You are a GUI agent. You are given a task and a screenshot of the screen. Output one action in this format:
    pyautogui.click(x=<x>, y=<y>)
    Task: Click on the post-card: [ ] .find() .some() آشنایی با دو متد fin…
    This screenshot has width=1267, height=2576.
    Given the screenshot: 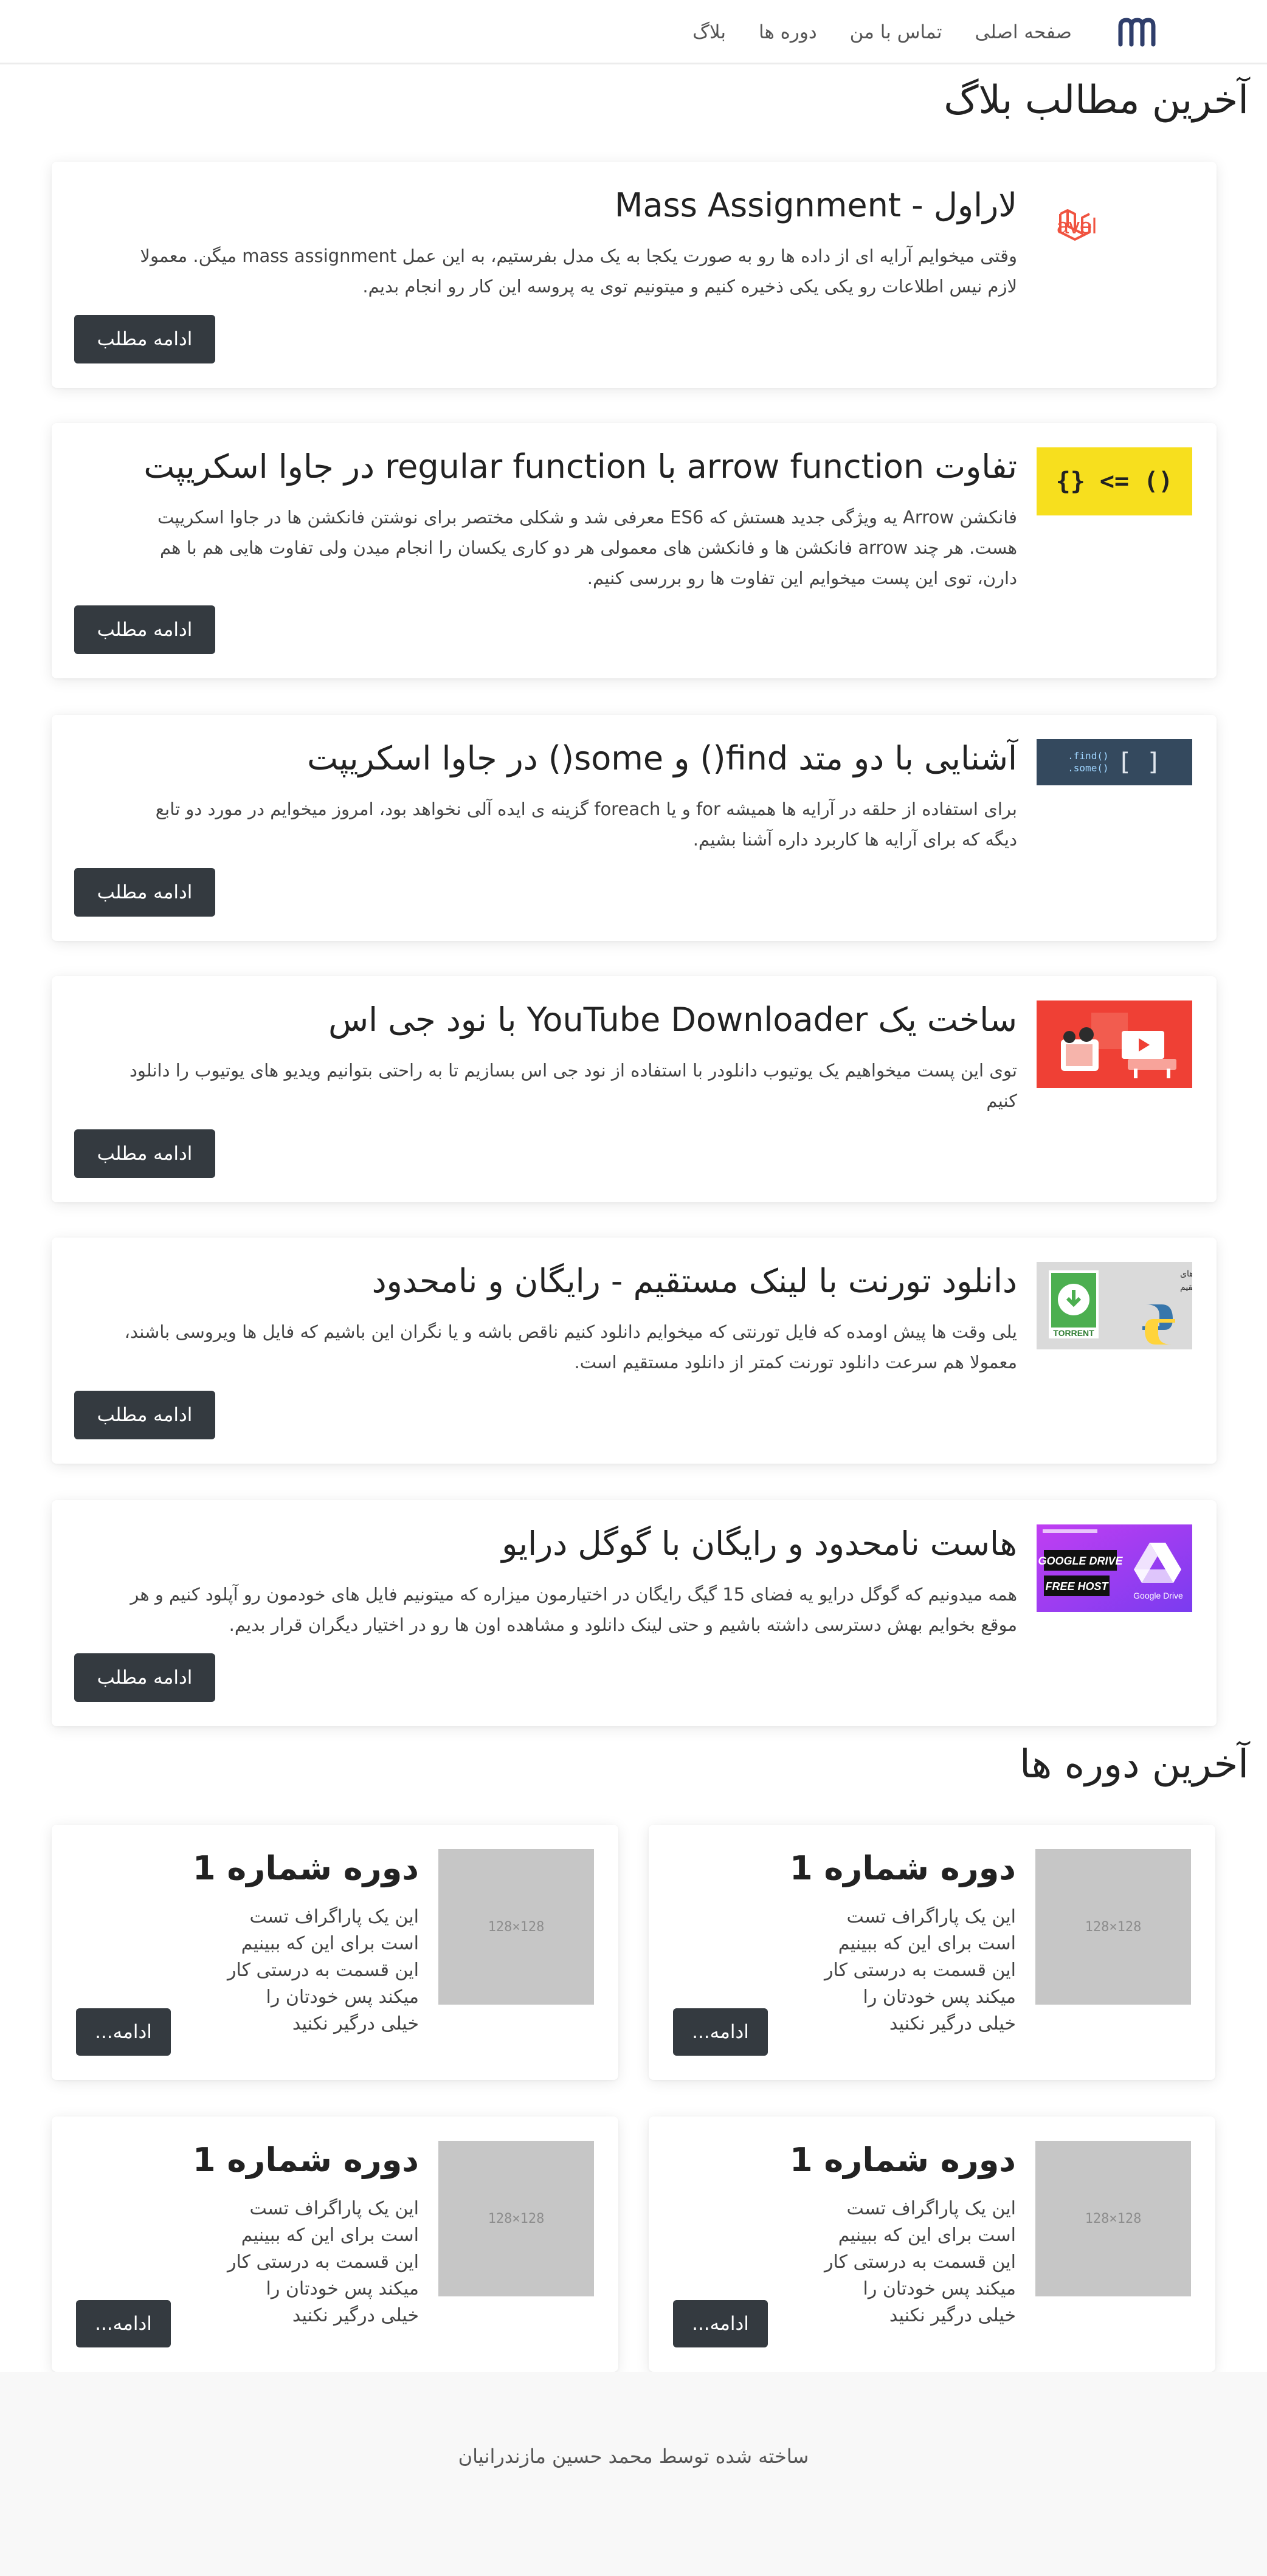 What is the action you would take?
    pyautogui.click(x=634, y=828)
    